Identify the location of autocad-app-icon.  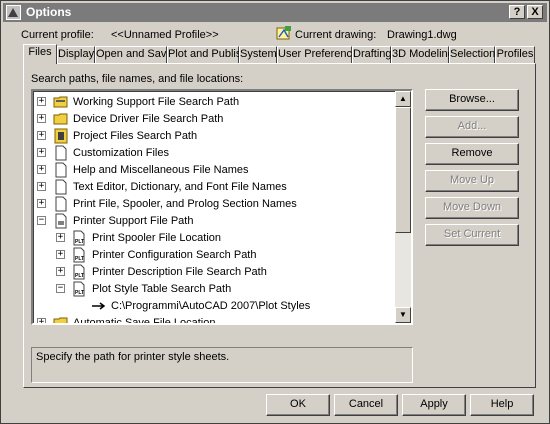
(13, 12).